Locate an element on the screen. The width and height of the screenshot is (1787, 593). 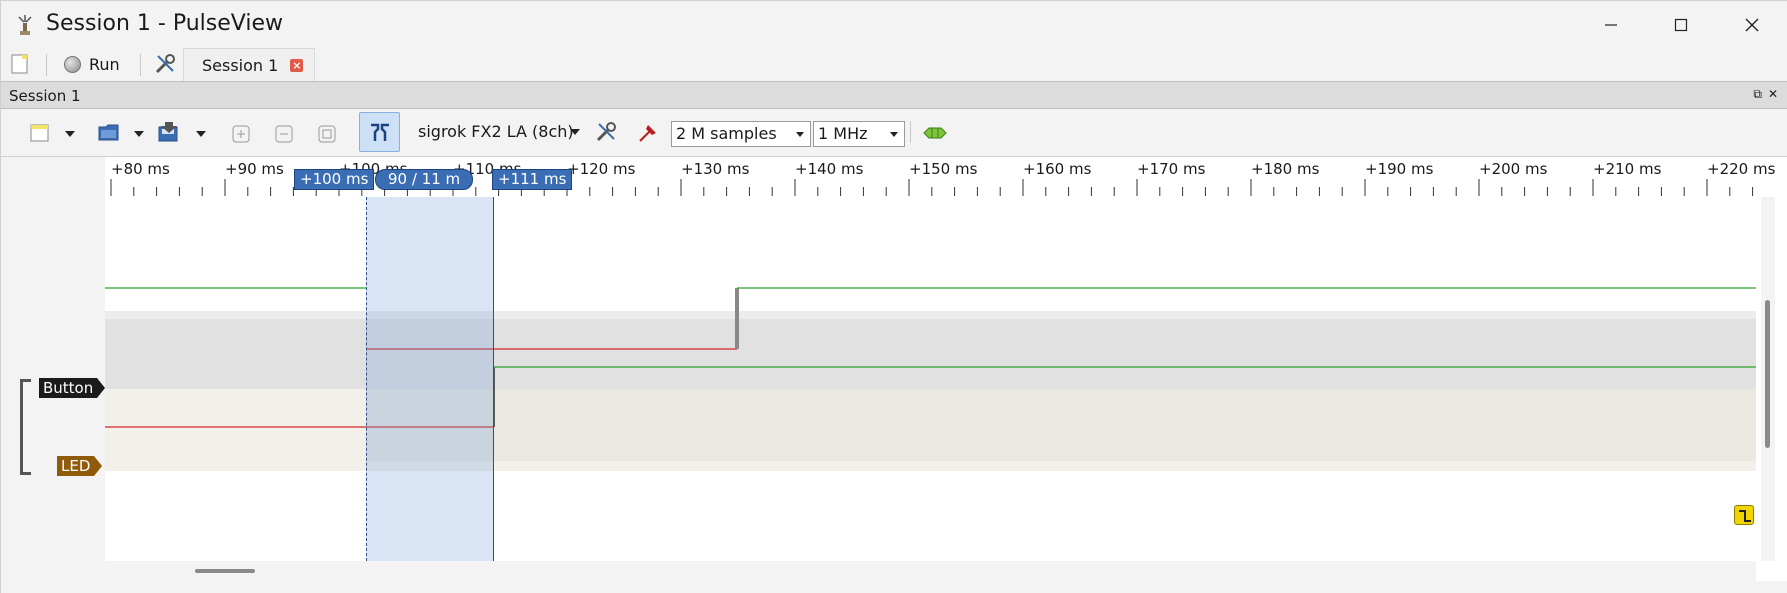
open-file-icon is located at coordinates (109, 132).